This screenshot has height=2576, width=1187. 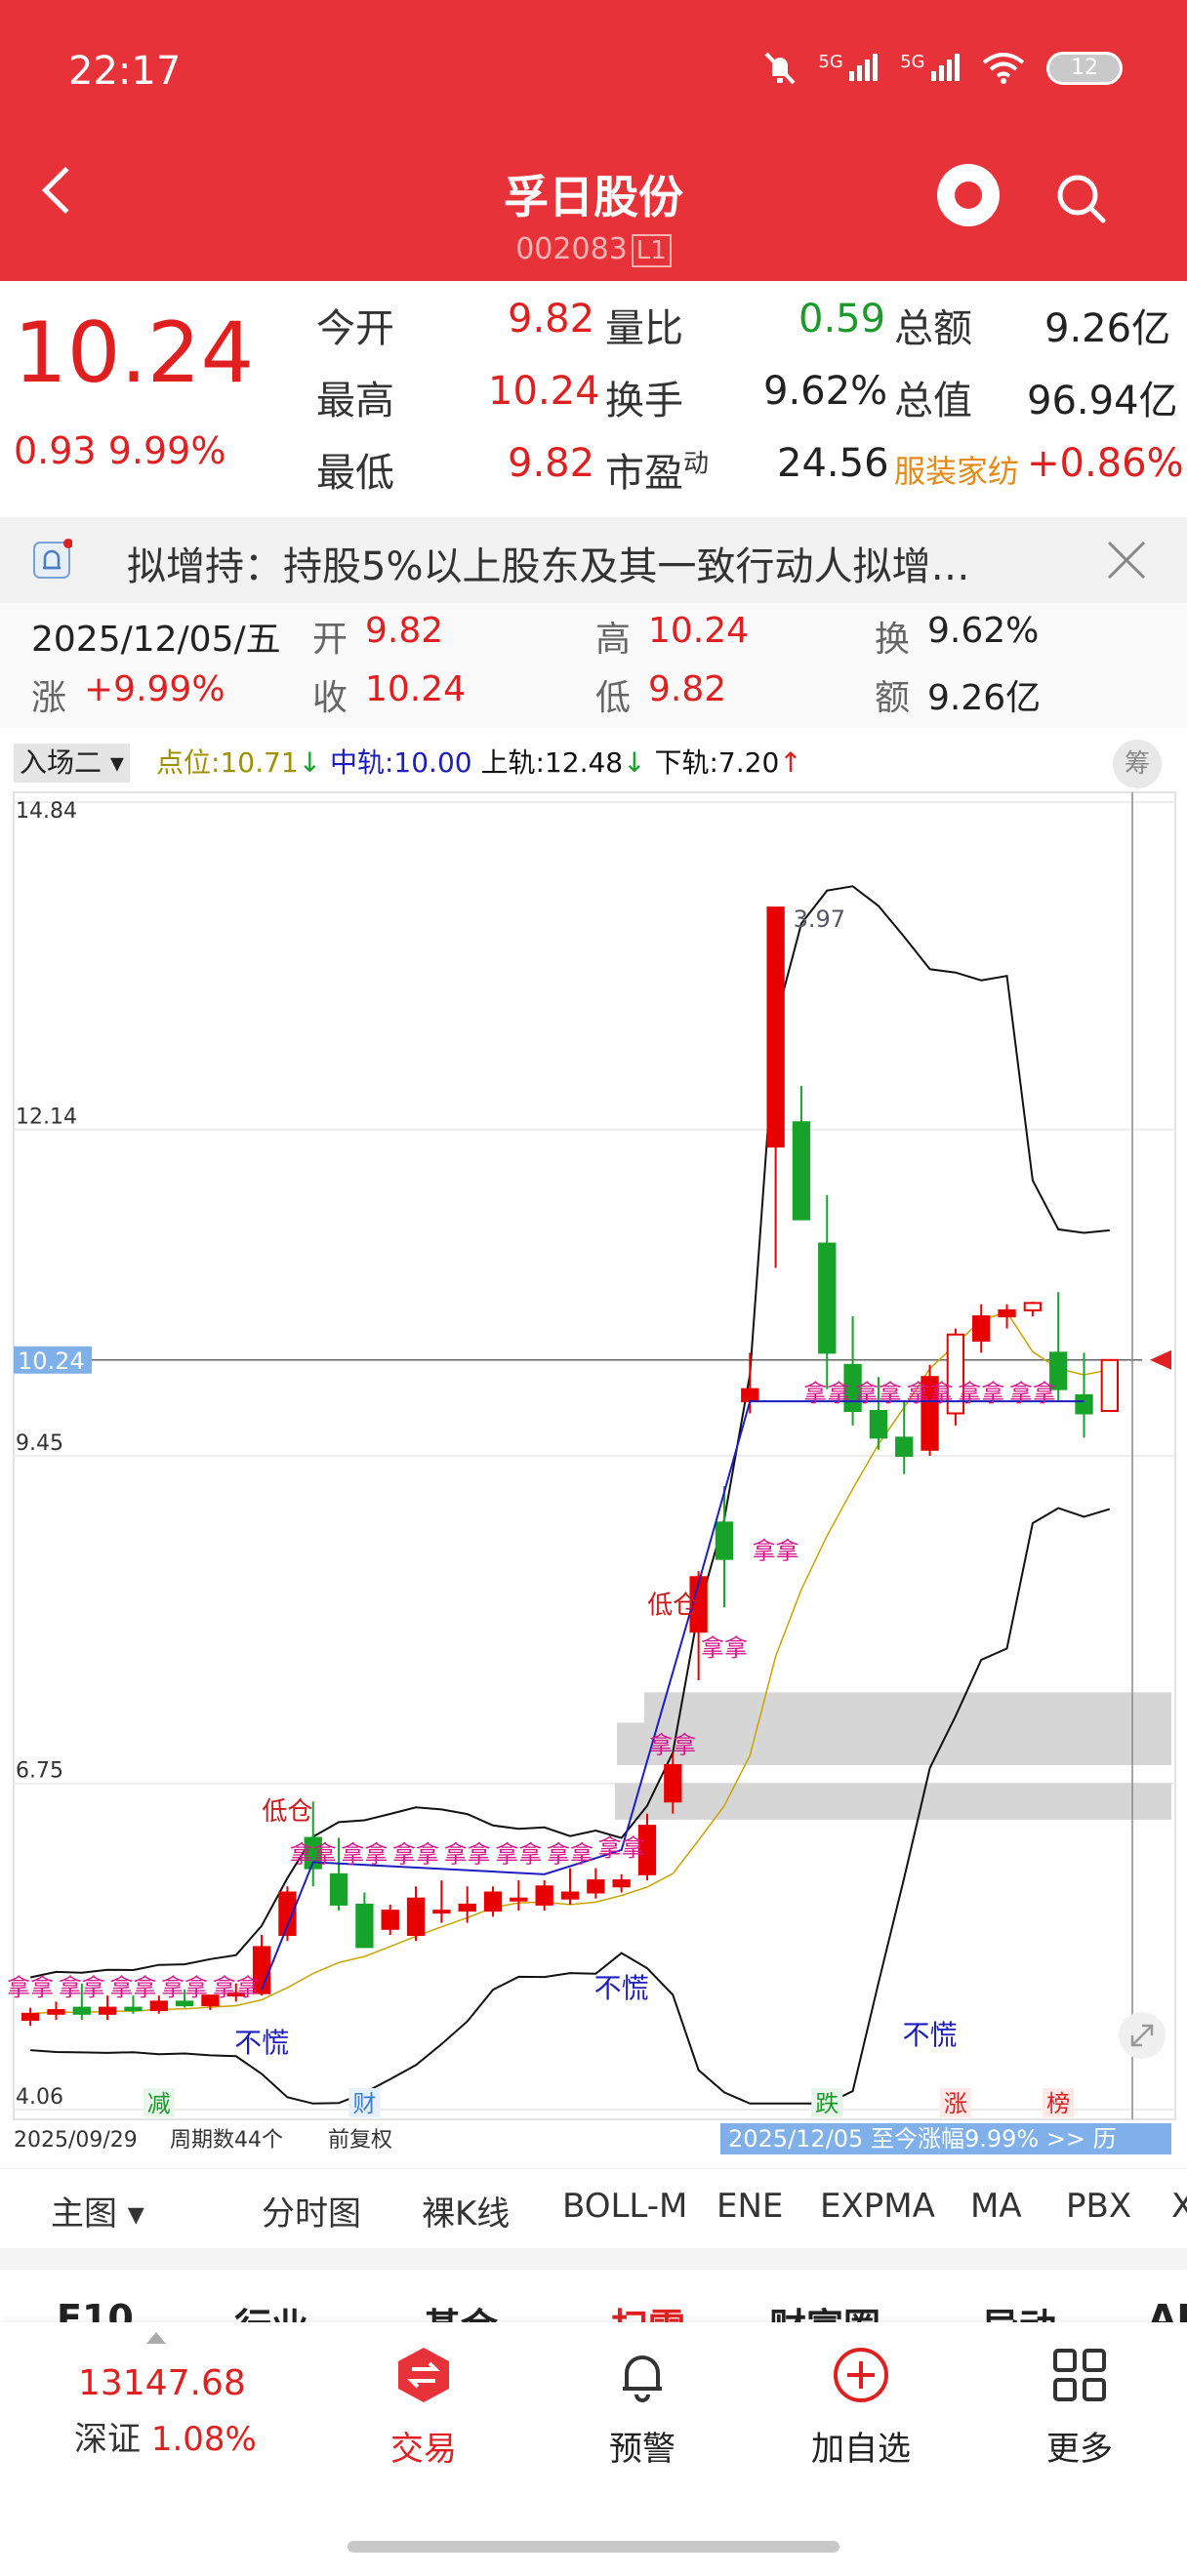 I want to click on func-movement: 异动, so click(x=1019, y=2310).